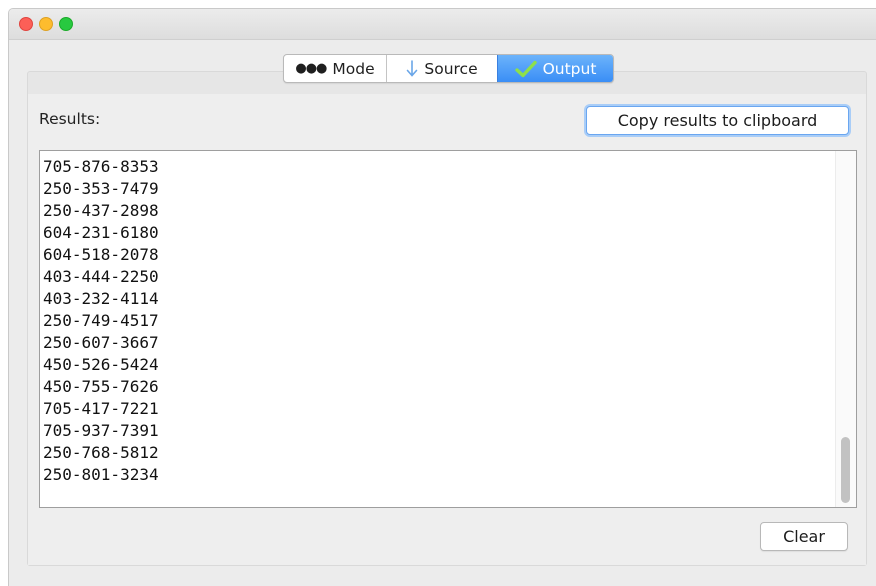 This screenshot has width=876, height=586. I want to click on result-line: 403-444-2250, so click(101, 276).